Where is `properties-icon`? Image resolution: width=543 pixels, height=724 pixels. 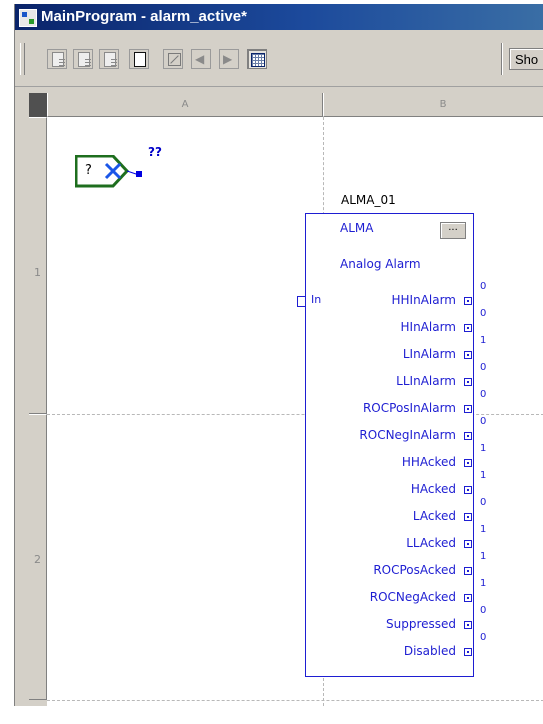
properties-icon is located at coordinates (58, 59).